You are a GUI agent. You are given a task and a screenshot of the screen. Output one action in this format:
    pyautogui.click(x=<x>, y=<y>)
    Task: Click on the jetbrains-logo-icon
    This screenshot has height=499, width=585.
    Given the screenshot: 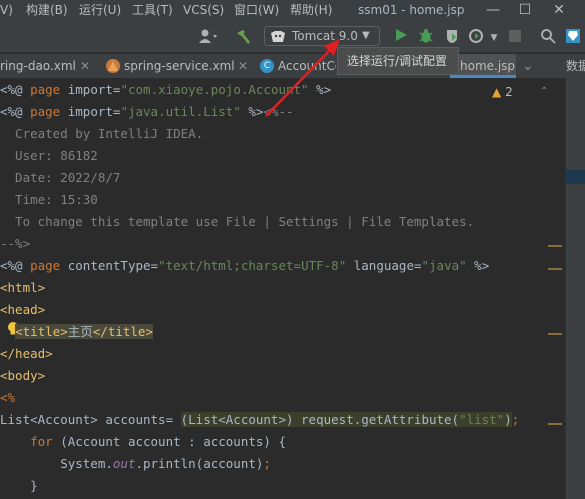 What is the action you would take?
    pyautogui.click(x=573, y=38)
    